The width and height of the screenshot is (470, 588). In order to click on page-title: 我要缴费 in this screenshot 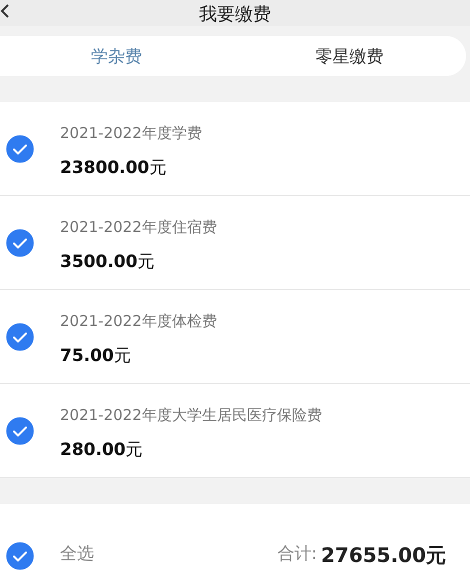, I will do `click(235, 14)`.